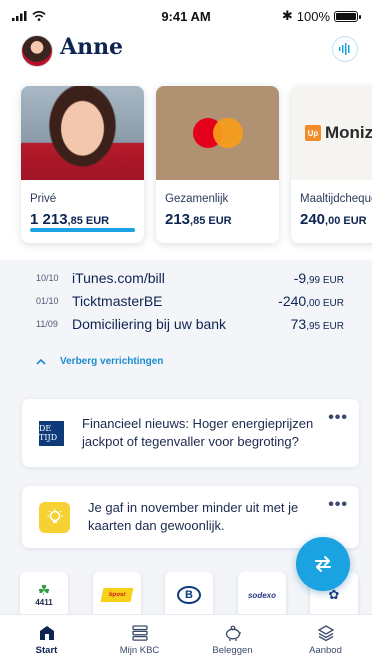 The height and width of the screenshot is (660, 372). I want to click on hide-transactions-link: Verberg verrichtingen, so click(99, 361).